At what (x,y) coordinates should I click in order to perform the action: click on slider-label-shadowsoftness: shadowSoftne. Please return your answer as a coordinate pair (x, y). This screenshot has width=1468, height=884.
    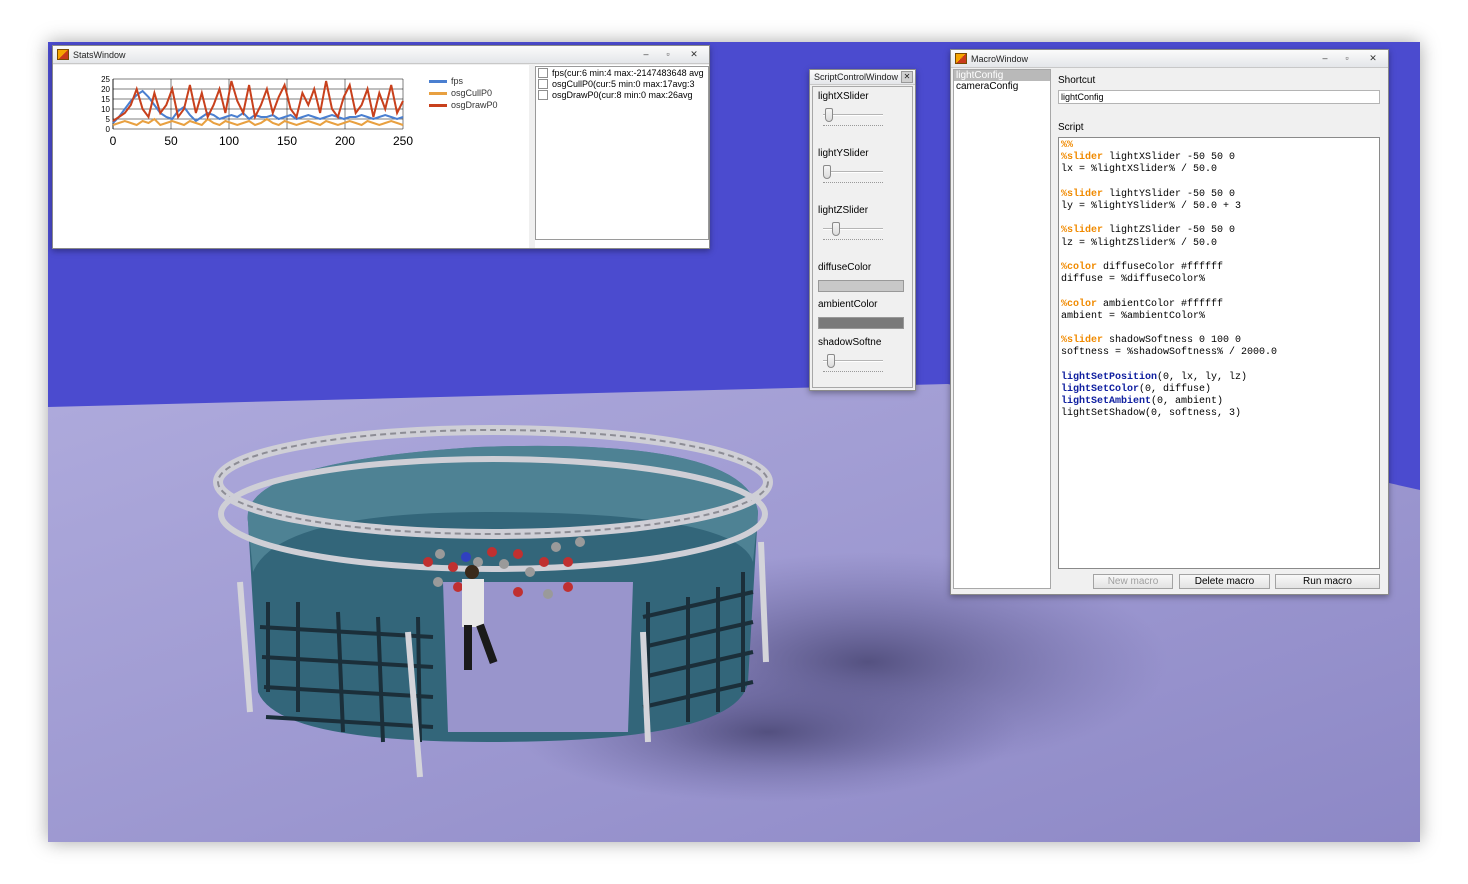
    Looking at the image, I should click on (850, 342).